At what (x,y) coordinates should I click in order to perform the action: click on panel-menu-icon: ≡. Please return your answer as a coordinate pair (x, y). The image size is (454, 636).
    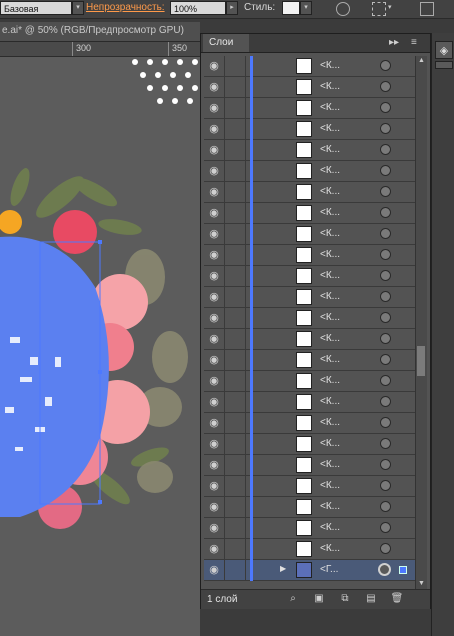
    Looking at the image, I should click on (414, 43).